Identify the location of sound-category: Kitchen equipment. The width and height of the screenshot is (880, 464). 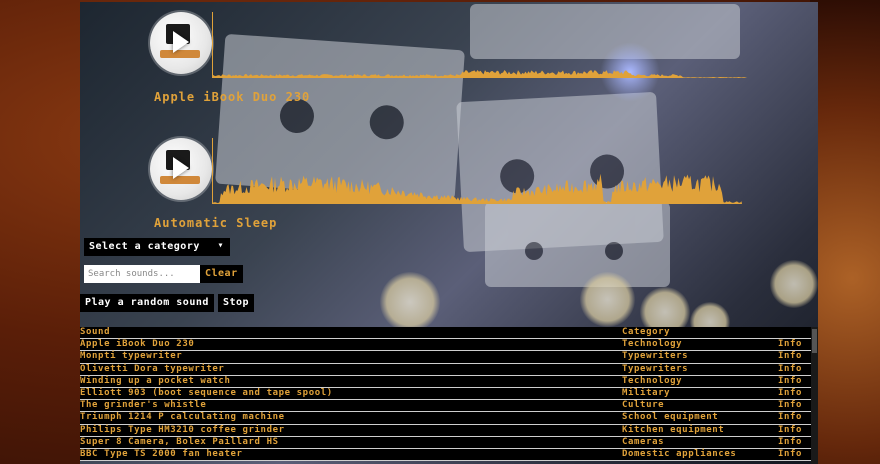
(673, 429).